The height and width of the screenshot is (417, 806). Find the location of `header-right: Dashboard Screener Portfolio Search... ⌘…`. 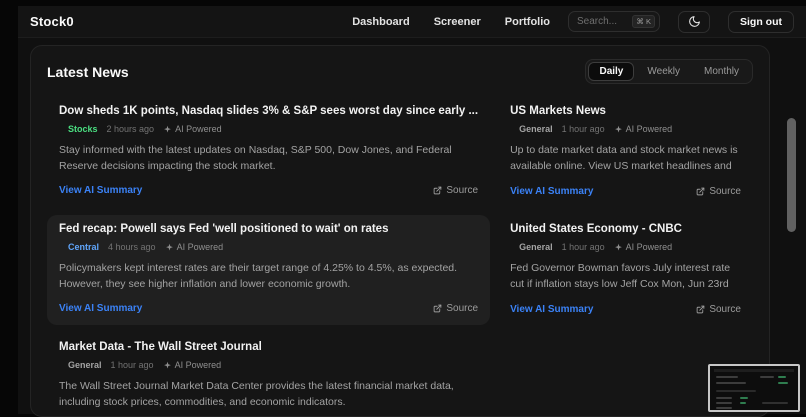

header-right: Dashboard Screener Portfolio Search... ⌘… is located at coordinates (573, 22).